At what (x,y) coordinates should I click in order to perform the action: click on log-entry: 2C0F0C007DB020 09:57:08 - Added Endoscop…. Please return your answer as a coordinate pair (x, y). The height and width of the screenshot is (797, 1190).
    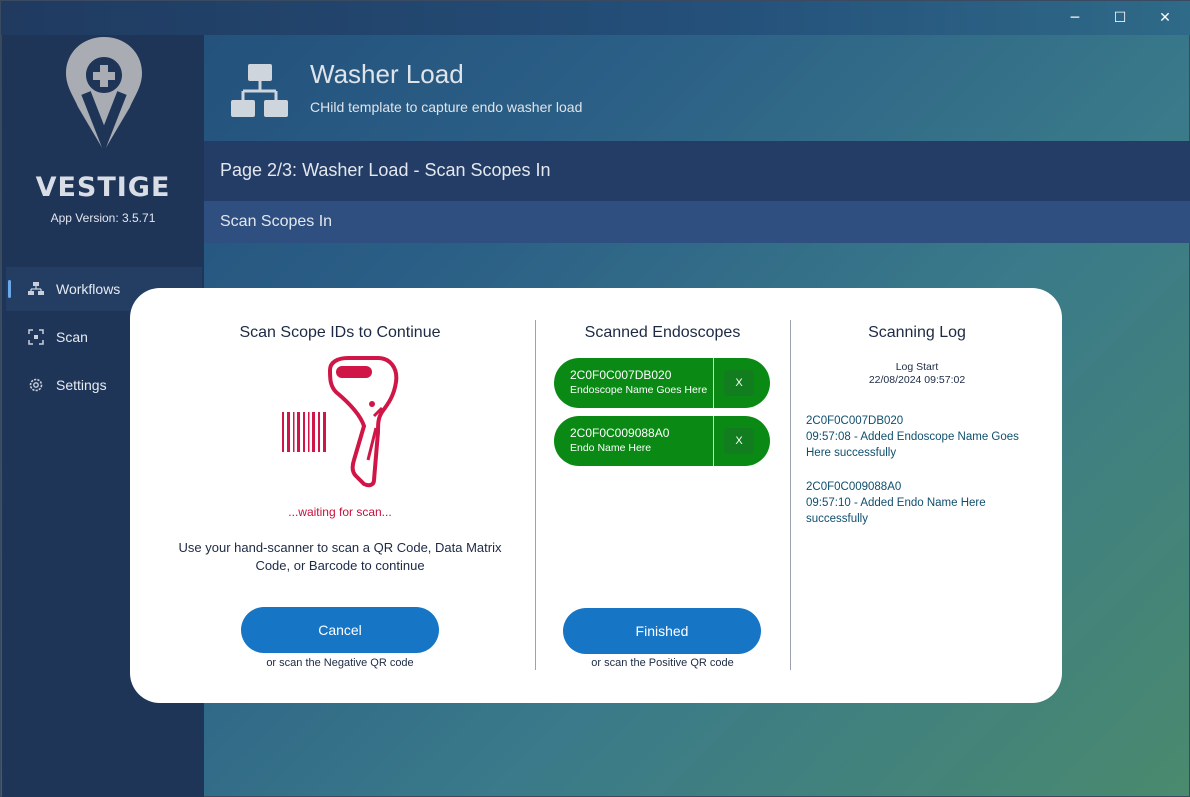
    Looking at the image, I should click on (923, 437).